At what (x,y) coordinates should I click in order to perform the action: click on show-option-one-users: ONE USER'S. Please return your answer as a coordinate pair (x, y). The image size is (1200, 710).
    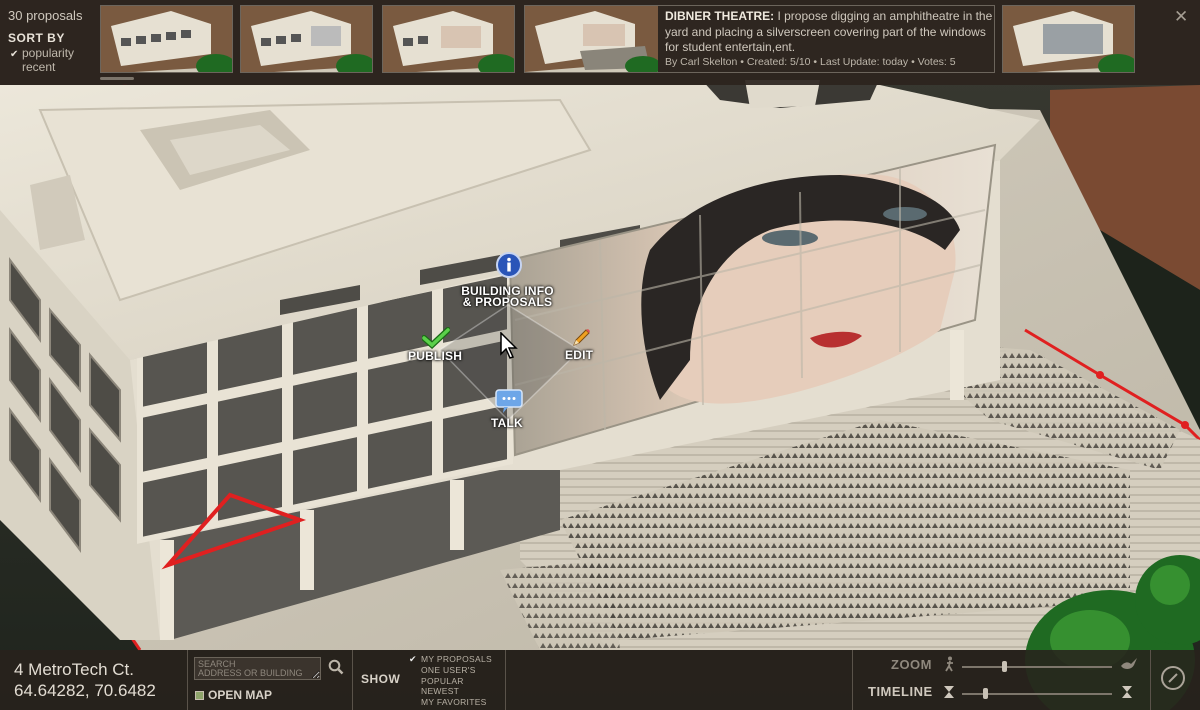
    Looking at the image, I should click on (448, 670).